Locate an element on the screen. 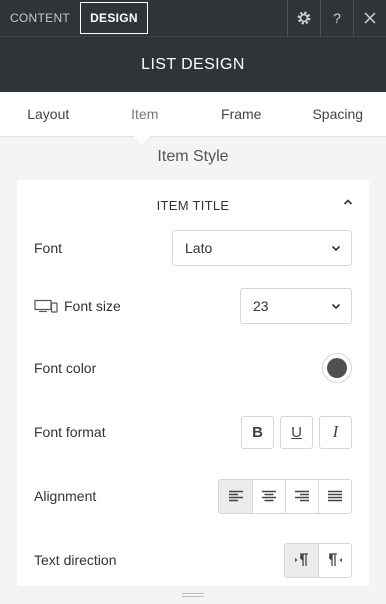 The image size is (386, 604). desktop-mobile-icon is located at coordinates (46, 306).